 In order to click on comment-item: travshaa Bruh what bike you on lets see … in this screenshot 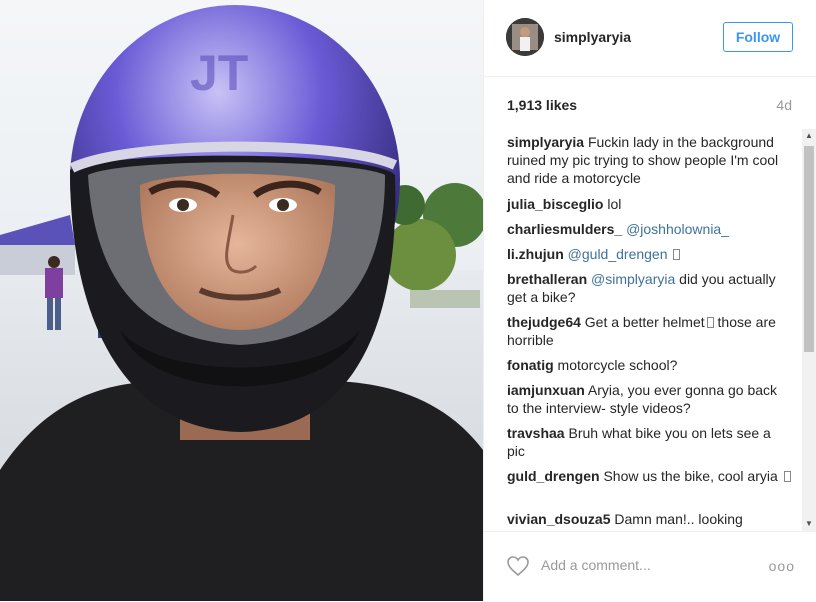, I will do `click(649, 442)`.